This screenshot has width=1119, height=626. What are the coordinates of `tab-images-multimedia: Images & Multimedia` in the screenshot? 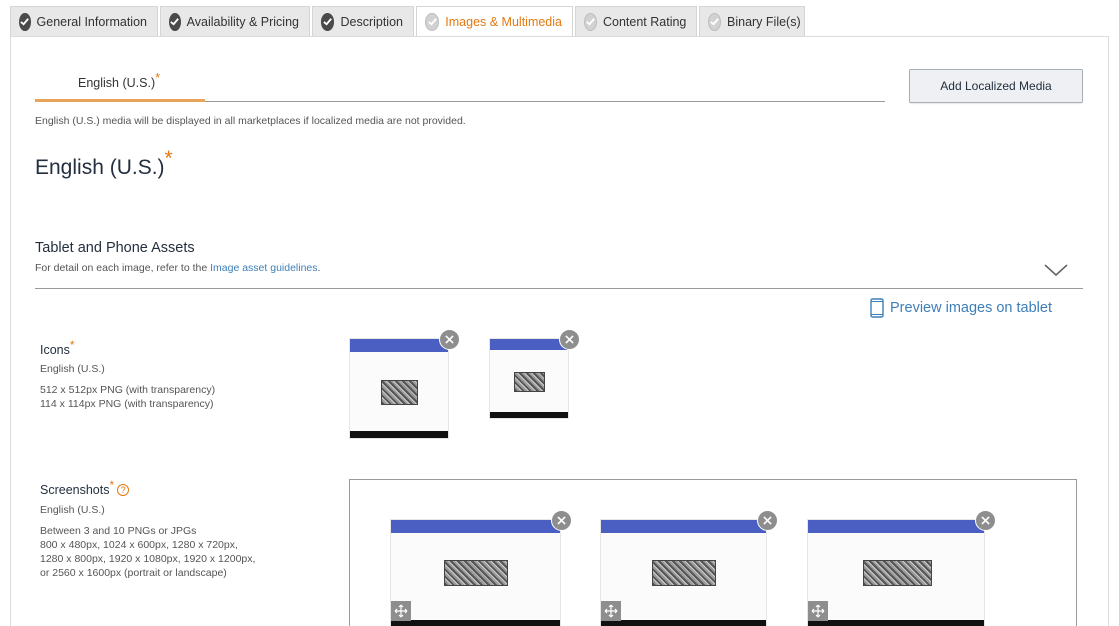 It's located at (494, 21).